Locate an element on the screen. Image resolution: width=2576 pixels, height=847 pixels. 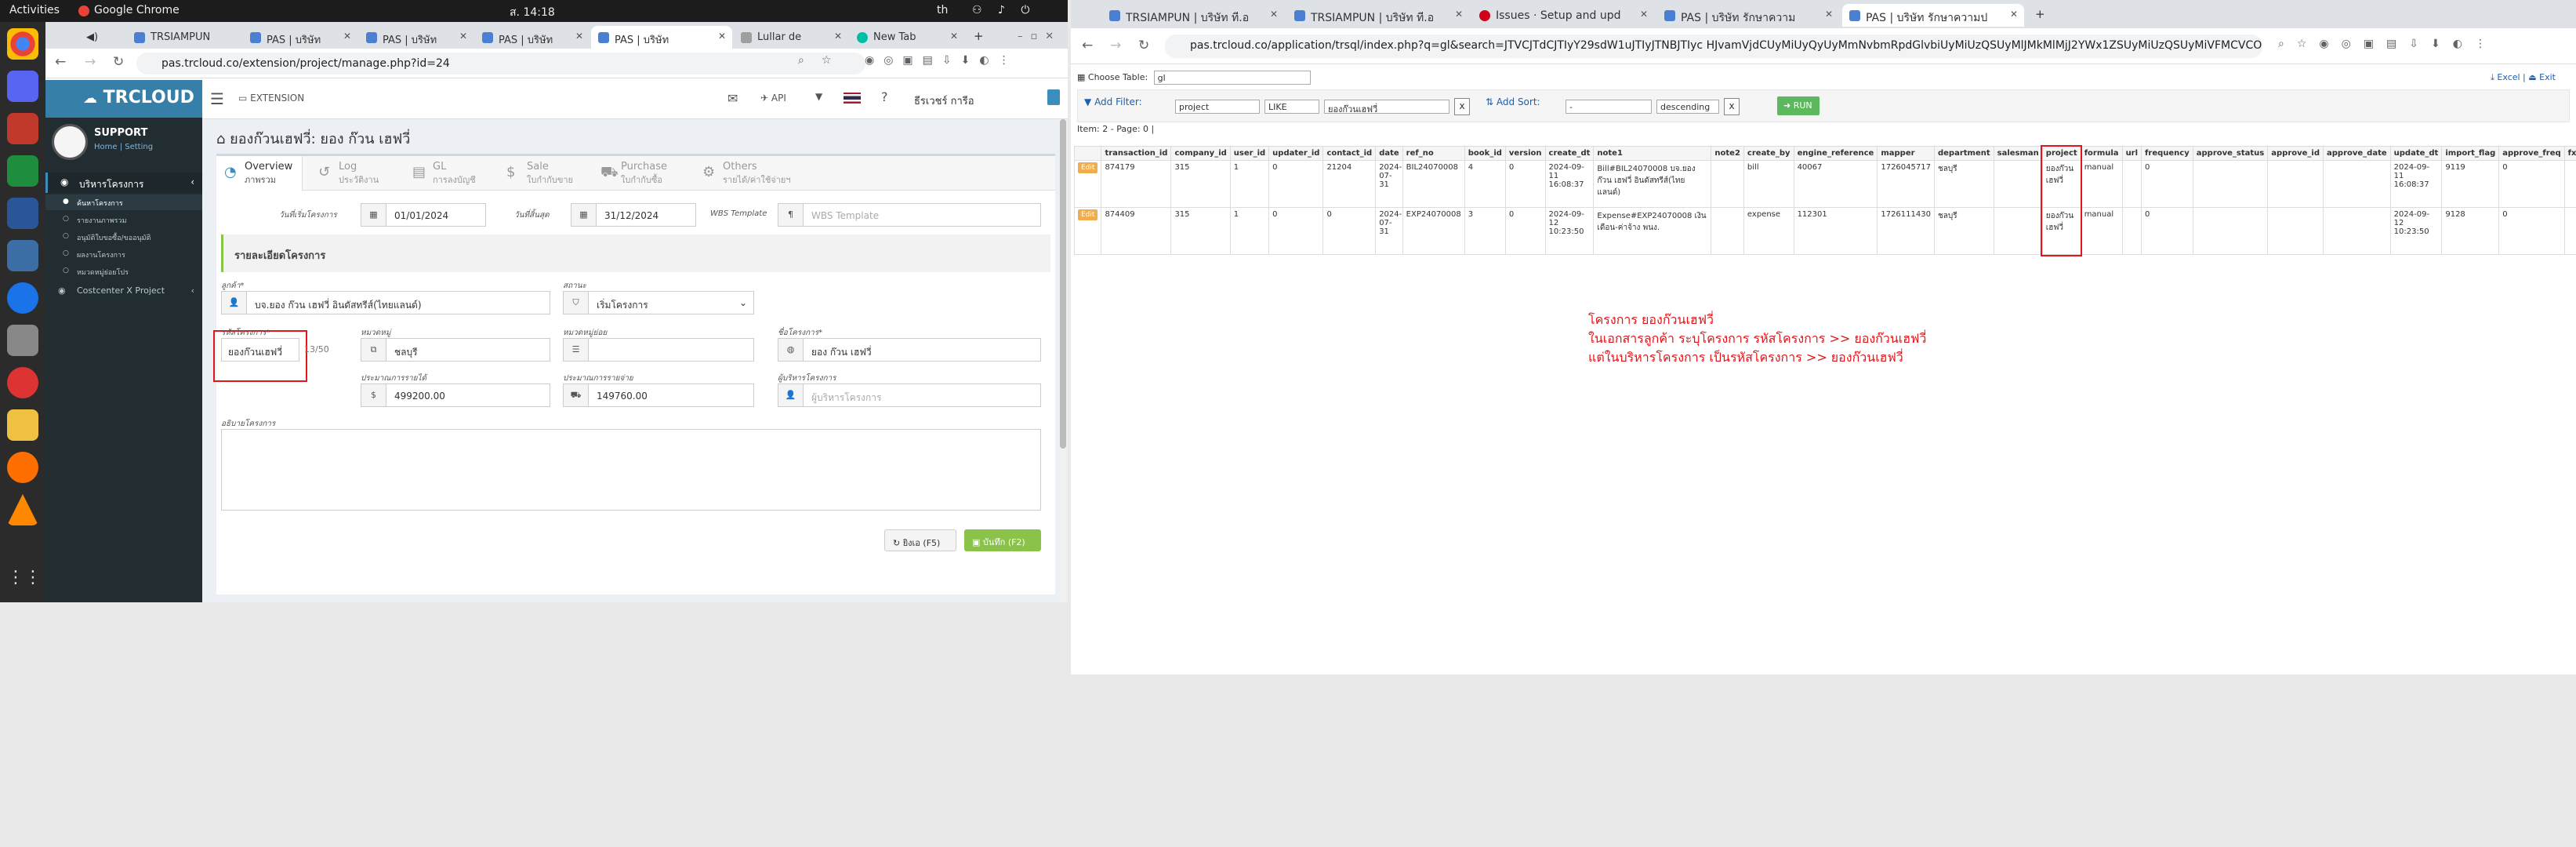
tab-6: Lullar de ✕ is located at coordinates (791, 37).